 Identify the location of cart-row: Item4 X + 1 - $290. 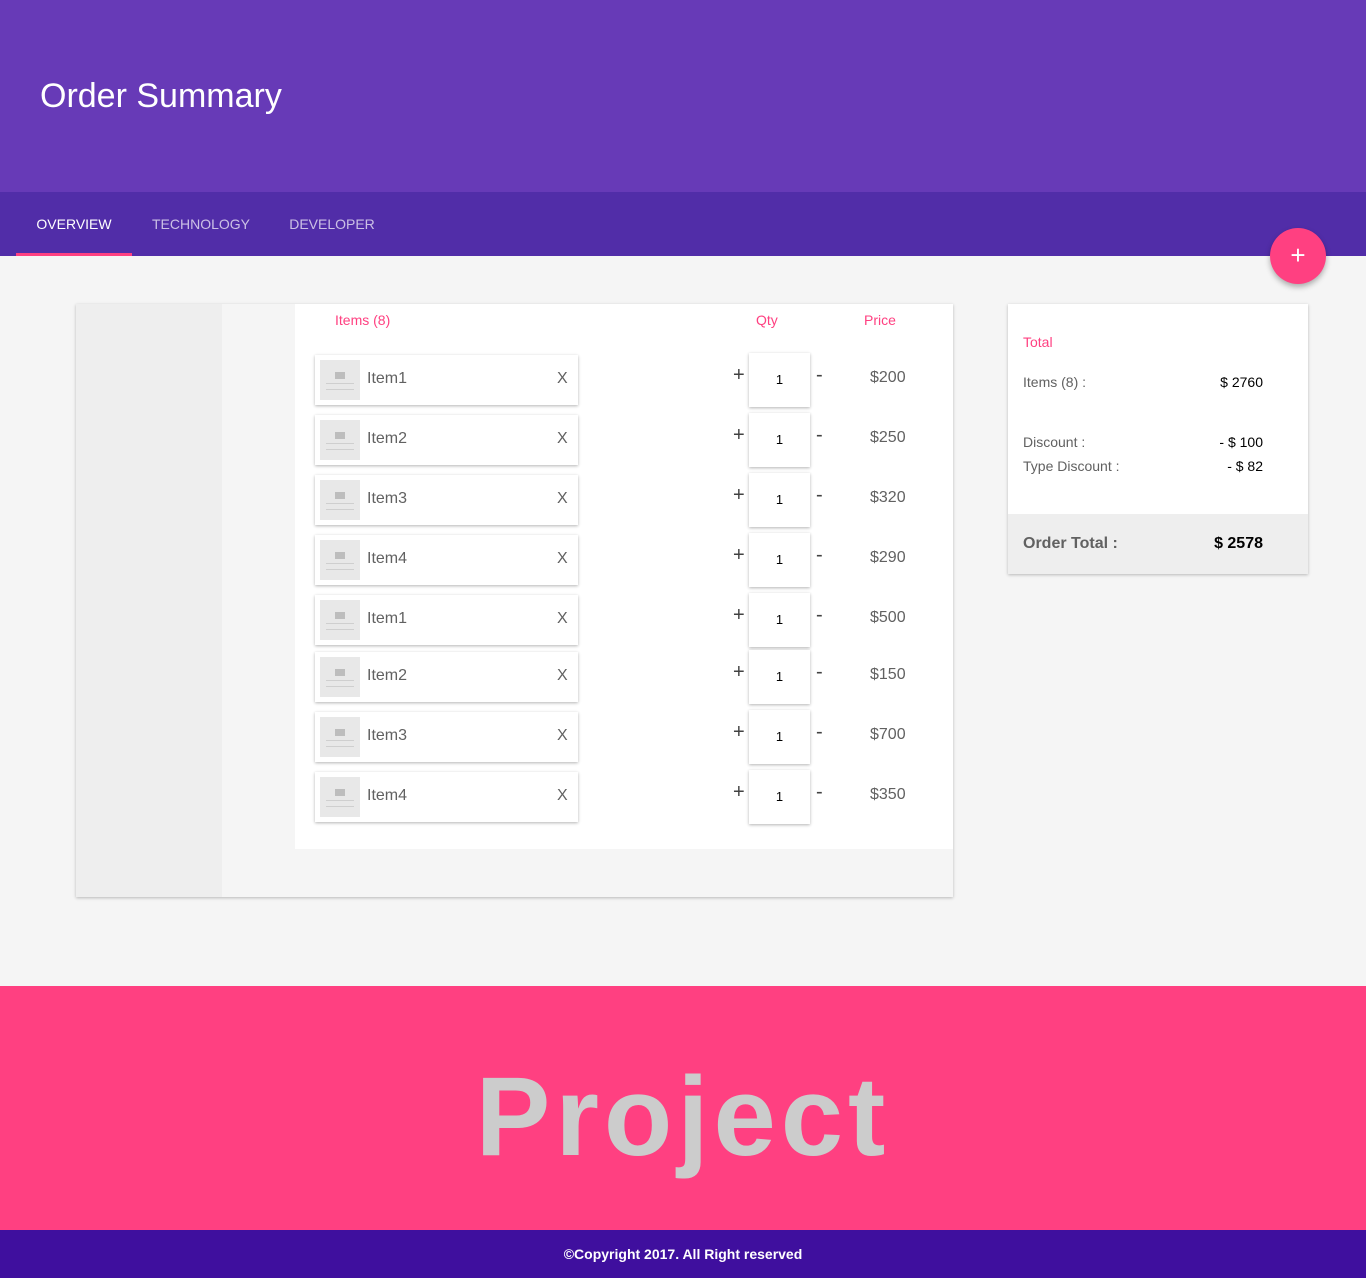
(624, 560).